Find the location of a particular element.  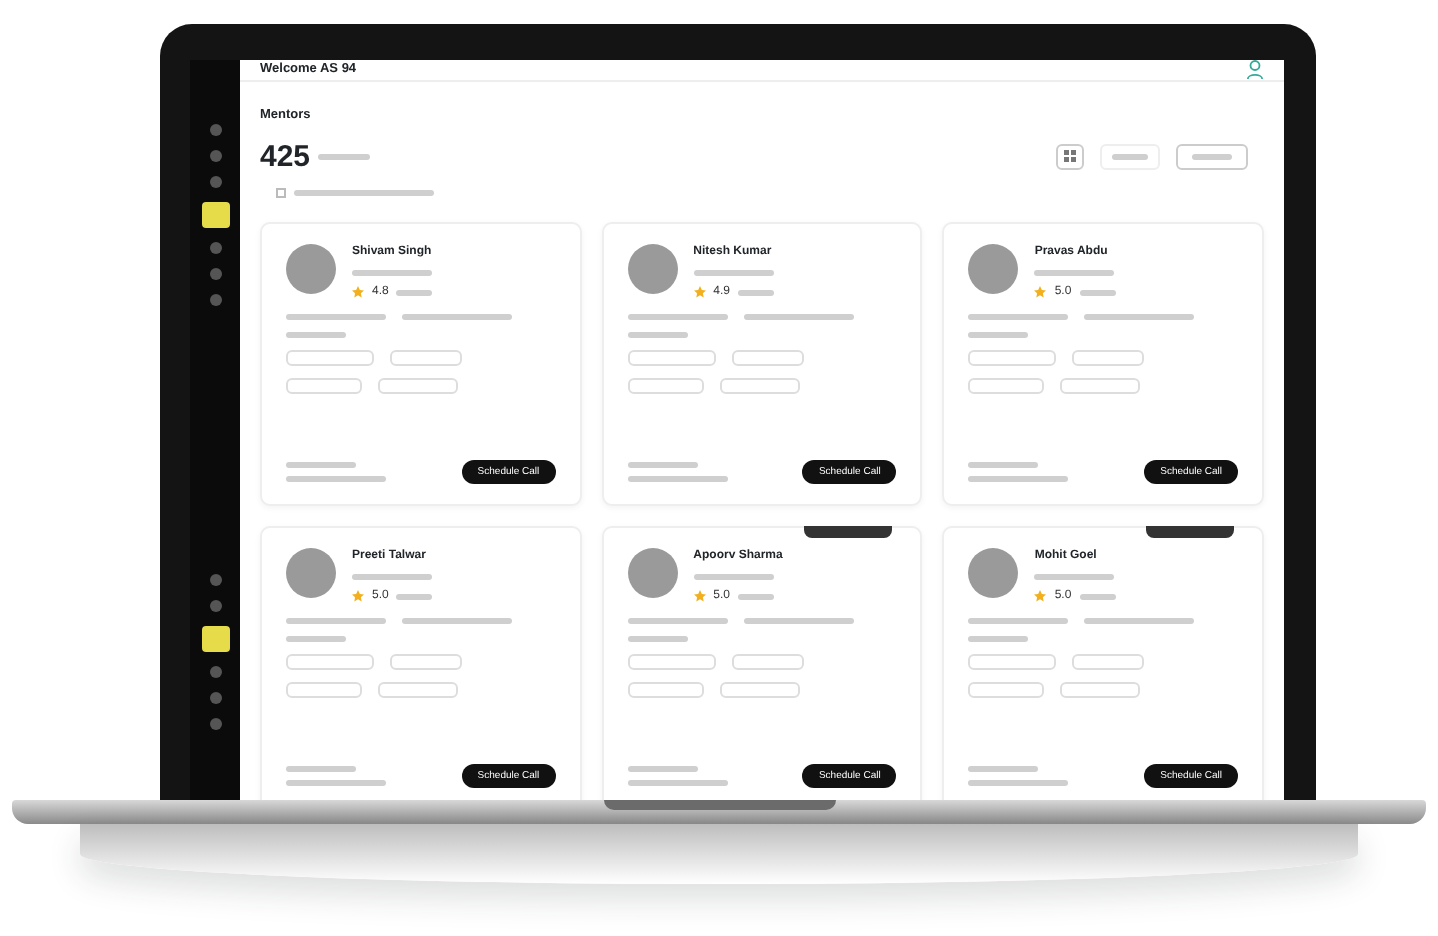

checkbox is located at coordinates (281, 192).